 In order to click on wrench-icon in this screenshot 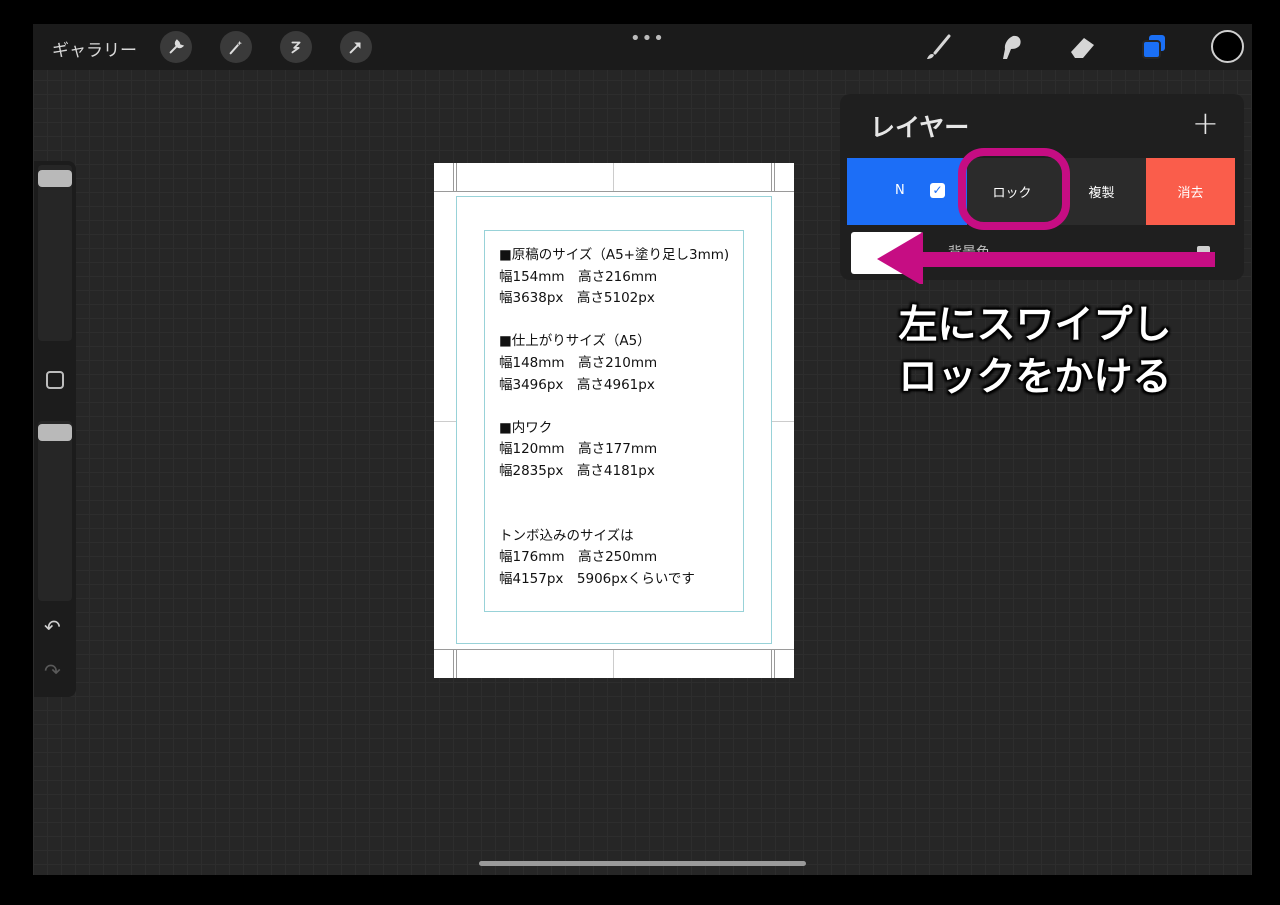, I will do `click(176, 47)`.